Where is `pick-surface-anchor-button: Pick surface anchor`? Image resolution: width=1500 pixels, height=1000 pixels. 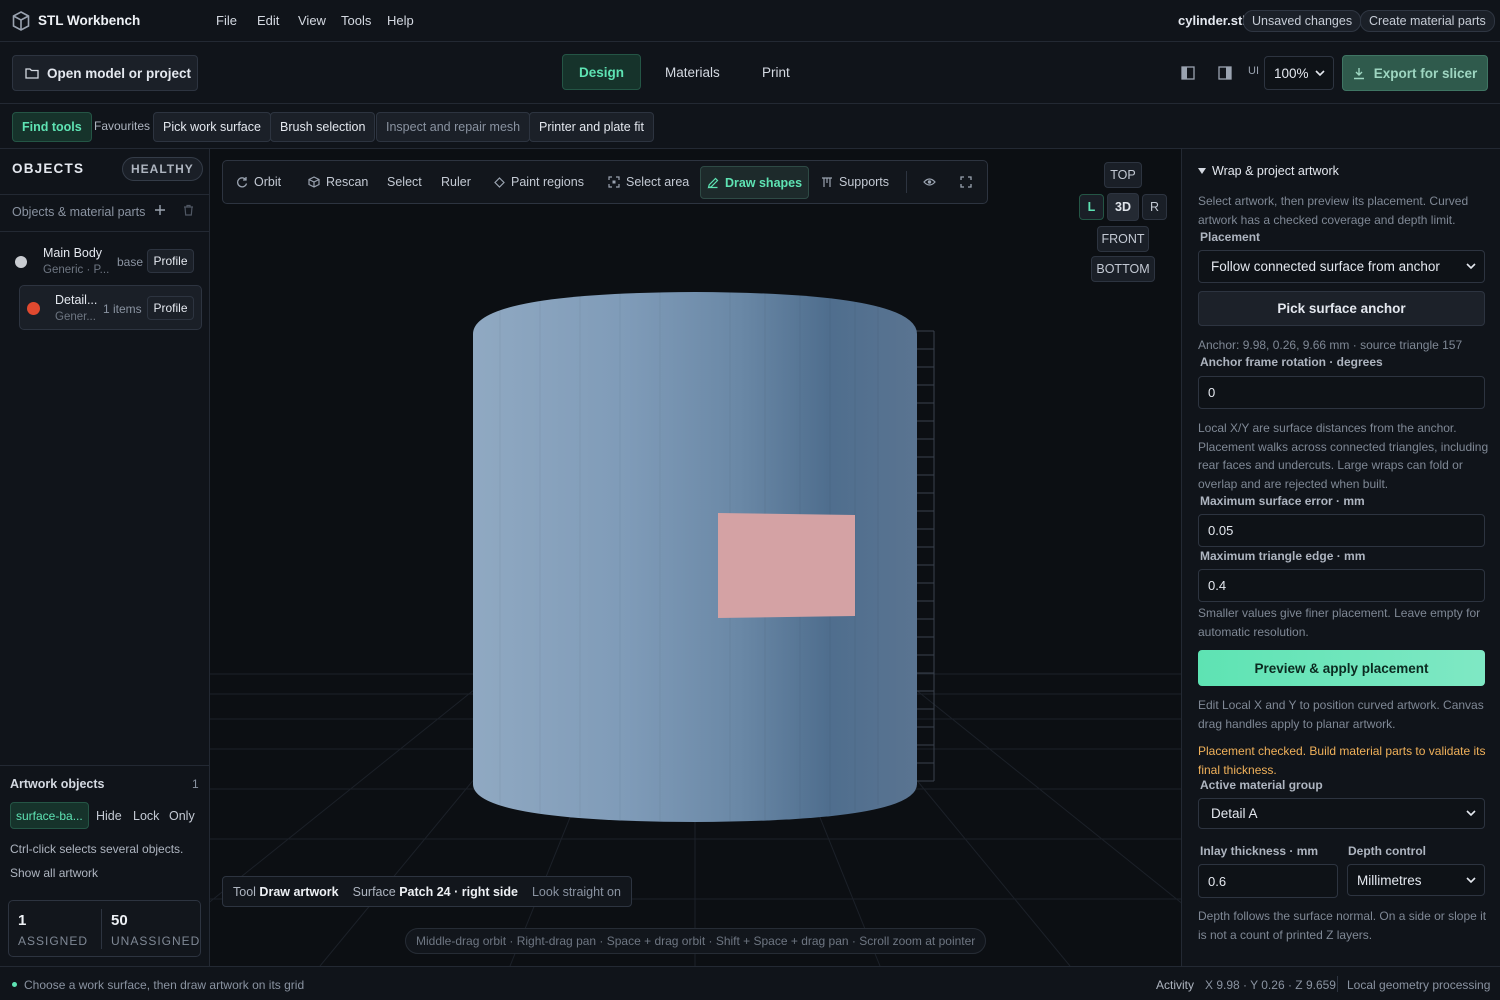
pick-surface-anchor-button: Pick surface anchor is located at coordinates (1341, 308).